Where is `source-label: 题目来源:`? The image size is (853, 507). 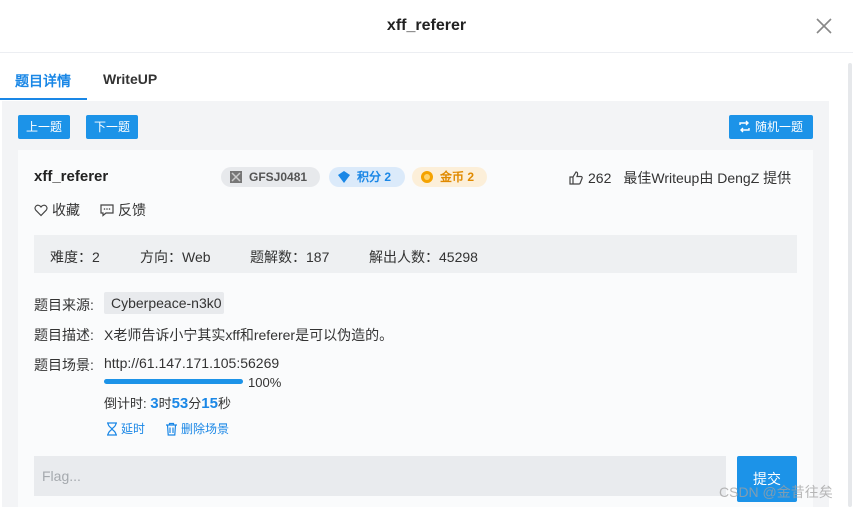
source-label: 题目来源: is located at coordinates (64, 305).